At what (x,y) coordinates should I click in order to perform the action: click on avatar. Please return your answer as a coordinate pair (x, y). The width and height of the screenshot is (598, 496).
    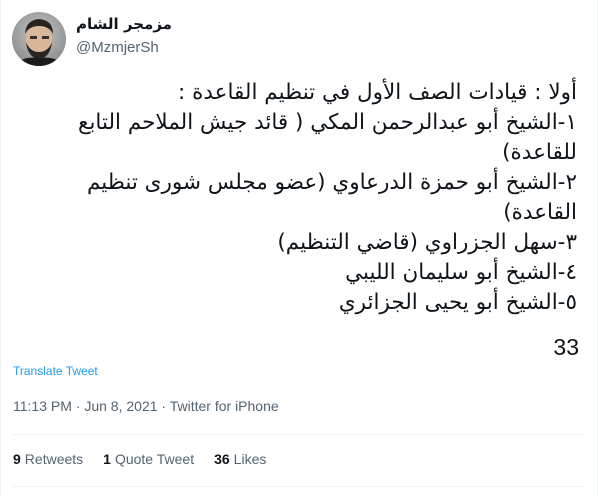
    Looking at the image, I should click on (39, 39).